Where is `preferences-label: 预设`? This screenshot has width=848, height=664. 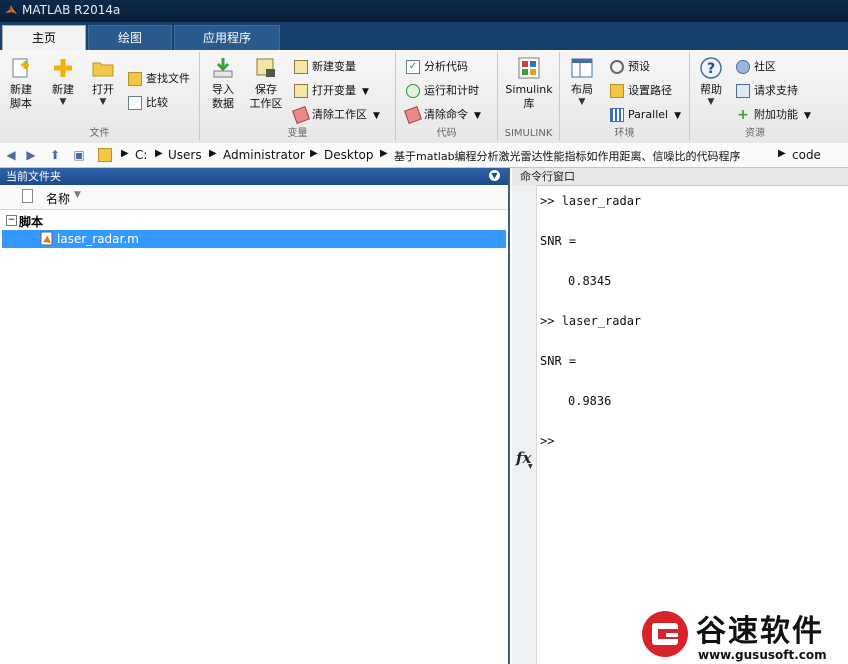 preferences-label: 预设 is located at coordinates (639, 66).